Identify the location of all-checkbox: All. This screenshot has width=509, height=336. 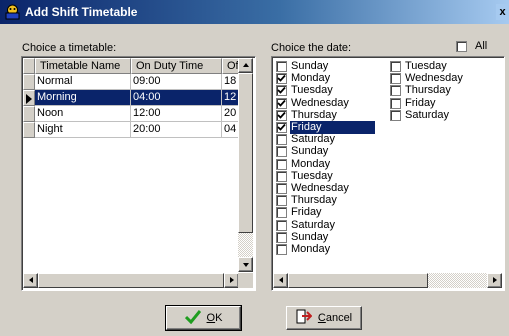
(476, 46).